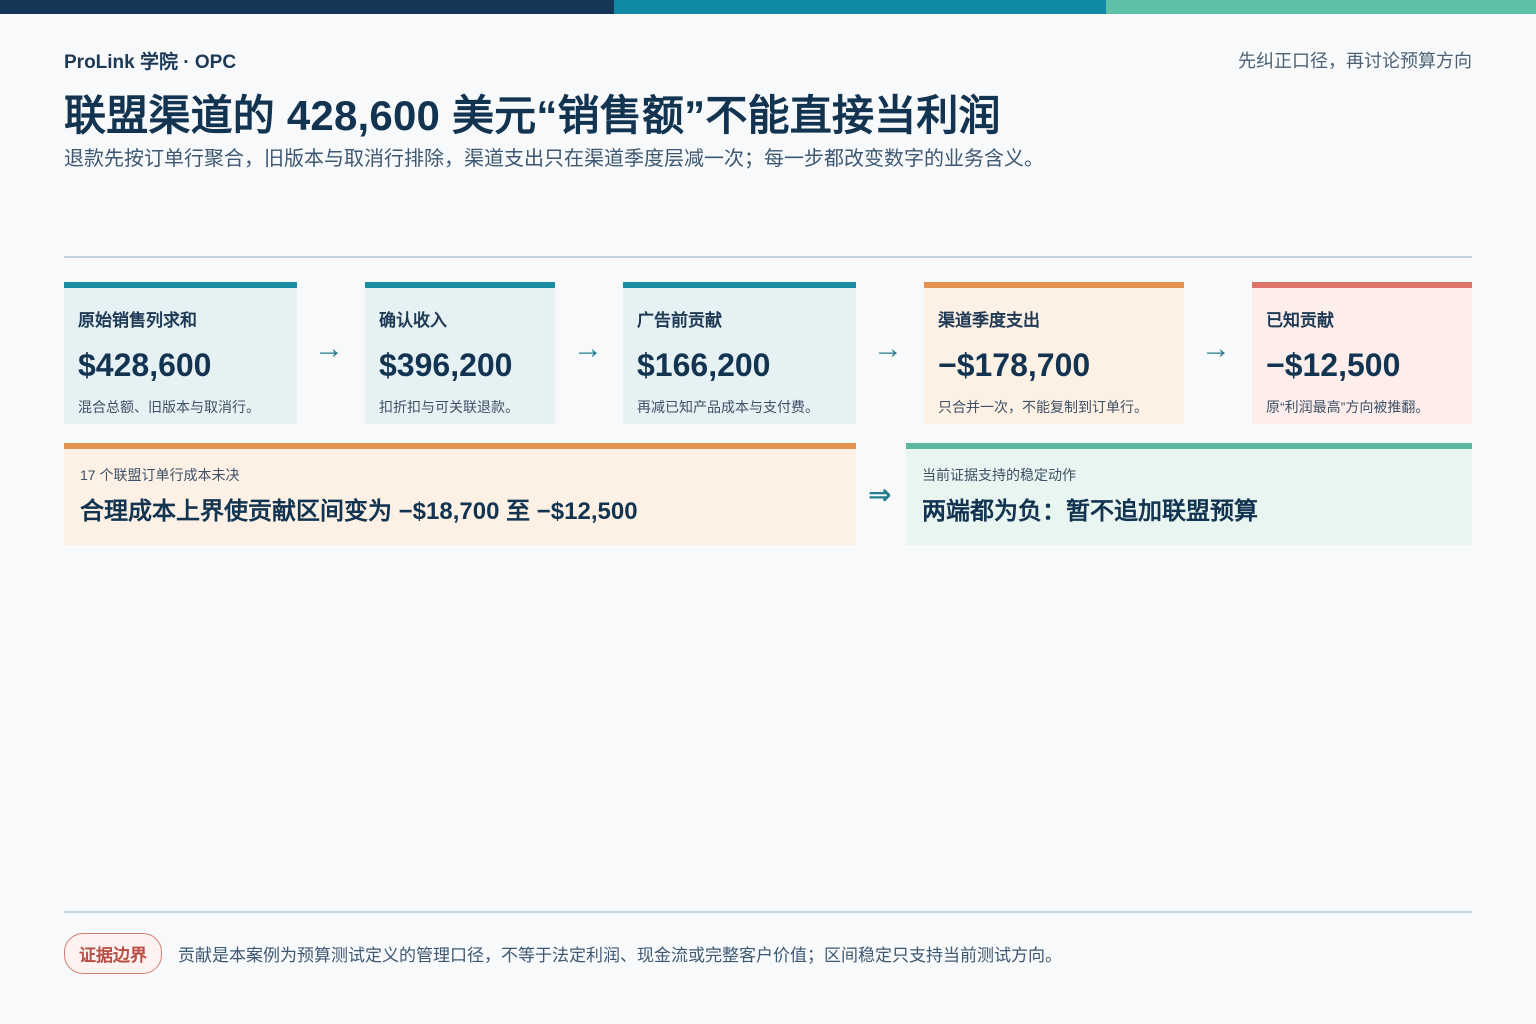  I want to click on range-statement: 合理成本上界使贡献区间变为 −$18,700 至 −$12,500, so click(359, 511).